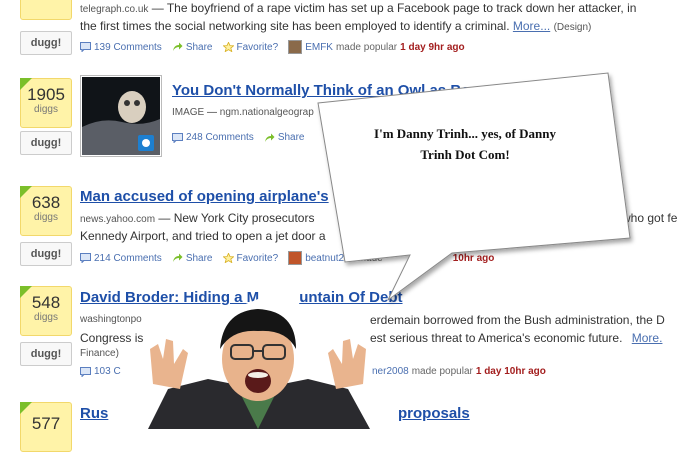 Image resolution: width=680 pixels, height=452 pixels. Describe the element at coordinates (650, 218) in the screenshot. I see `desc-right-fragment: who got fe` at that location.